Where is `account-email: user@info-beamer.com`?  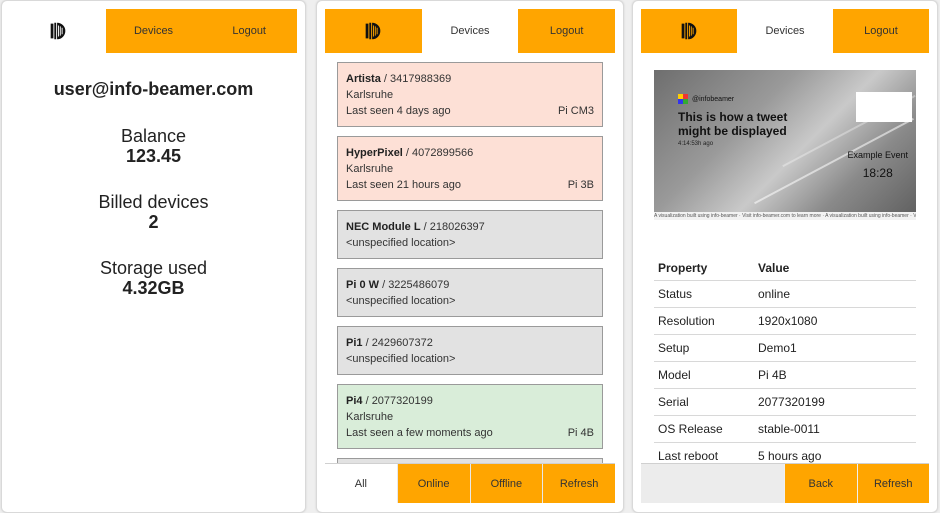 account-email: user@info-beamer.com is located at coordinates (153, 89).